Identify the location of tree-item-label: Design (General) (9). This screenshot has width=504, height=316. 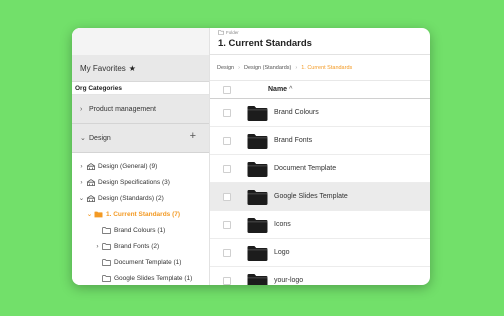
(128, 166).